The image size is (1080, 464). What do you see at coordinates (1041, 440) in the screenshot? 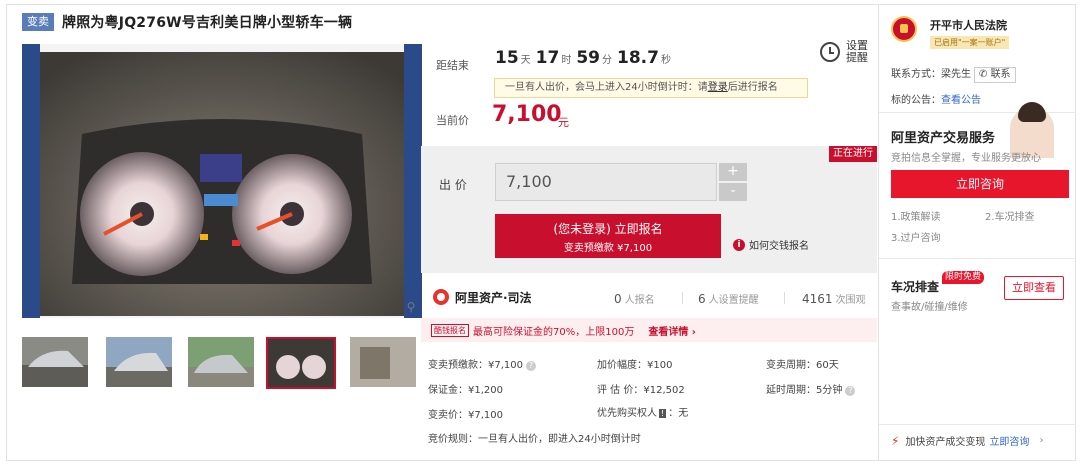
I see `chevron-right-icon: ›` at bounding box center [1041, 440].